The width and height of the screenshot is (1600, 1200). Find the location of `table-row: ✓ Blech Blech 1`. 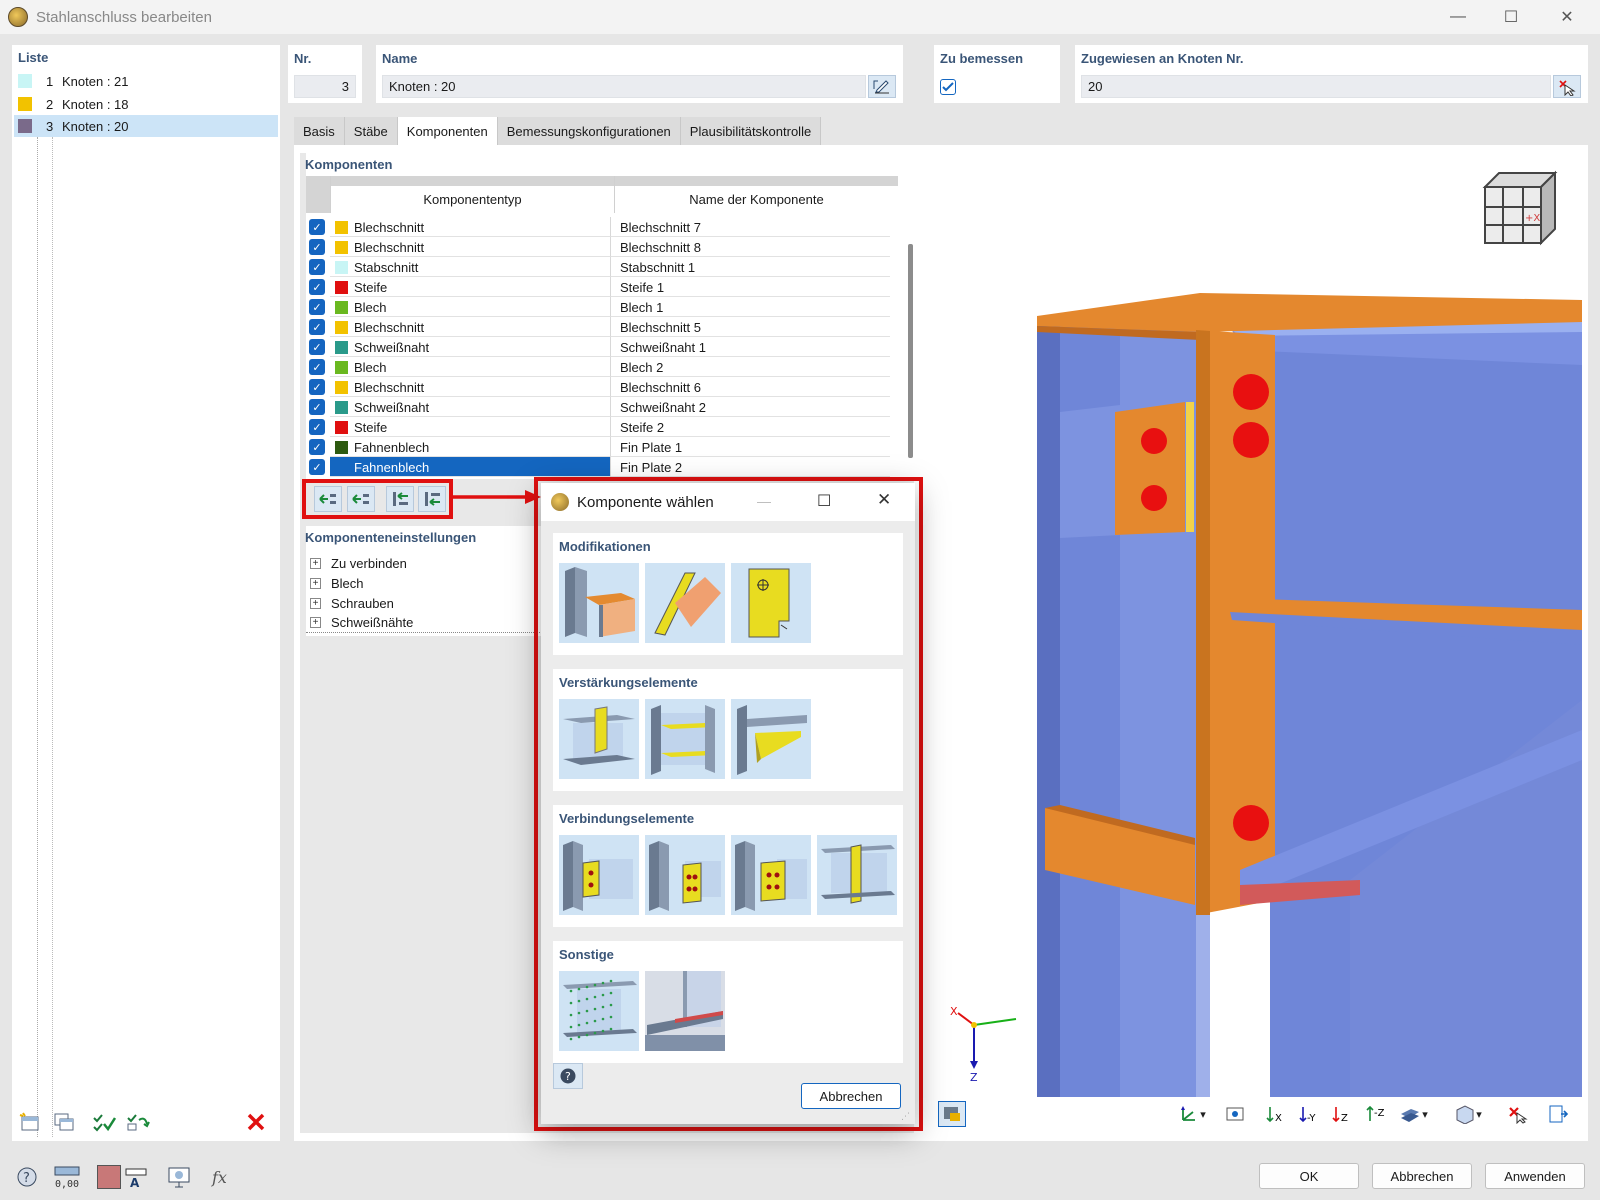

table-row: ✓ Blech Blech 1 is located at coordinates (603, 307).